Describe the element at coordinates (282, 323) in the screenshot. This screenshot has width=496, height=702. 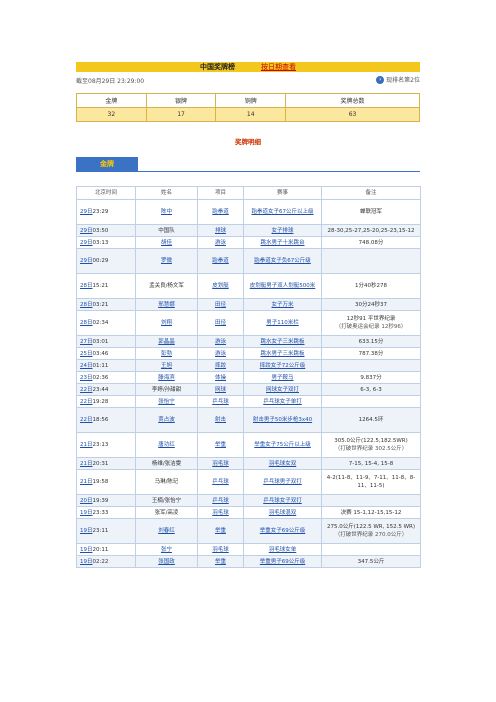
I see `event-link: 男子110米栏` at that location.